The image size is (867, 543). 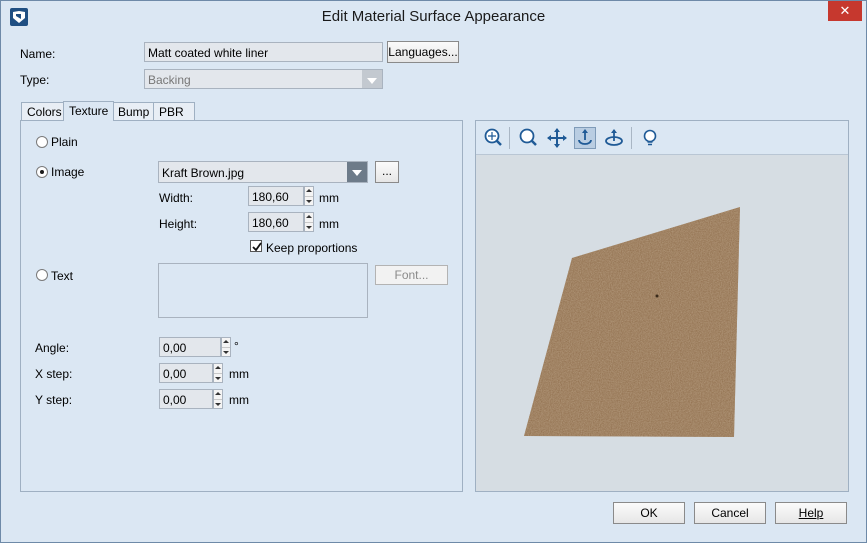 I want to click on ystep-unit: mm, so click(x=239, y=400).